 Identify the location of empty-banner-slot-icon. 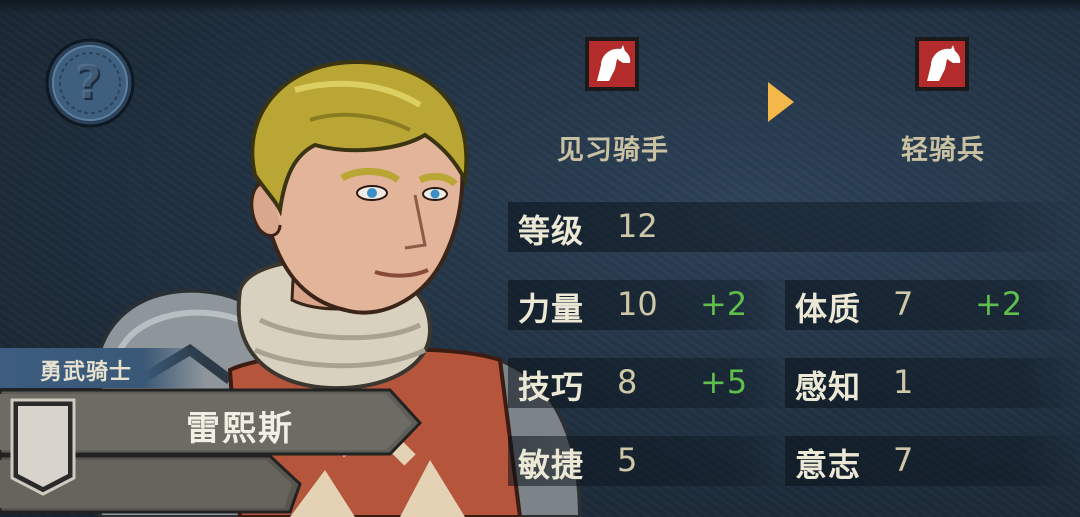
(43, 447).